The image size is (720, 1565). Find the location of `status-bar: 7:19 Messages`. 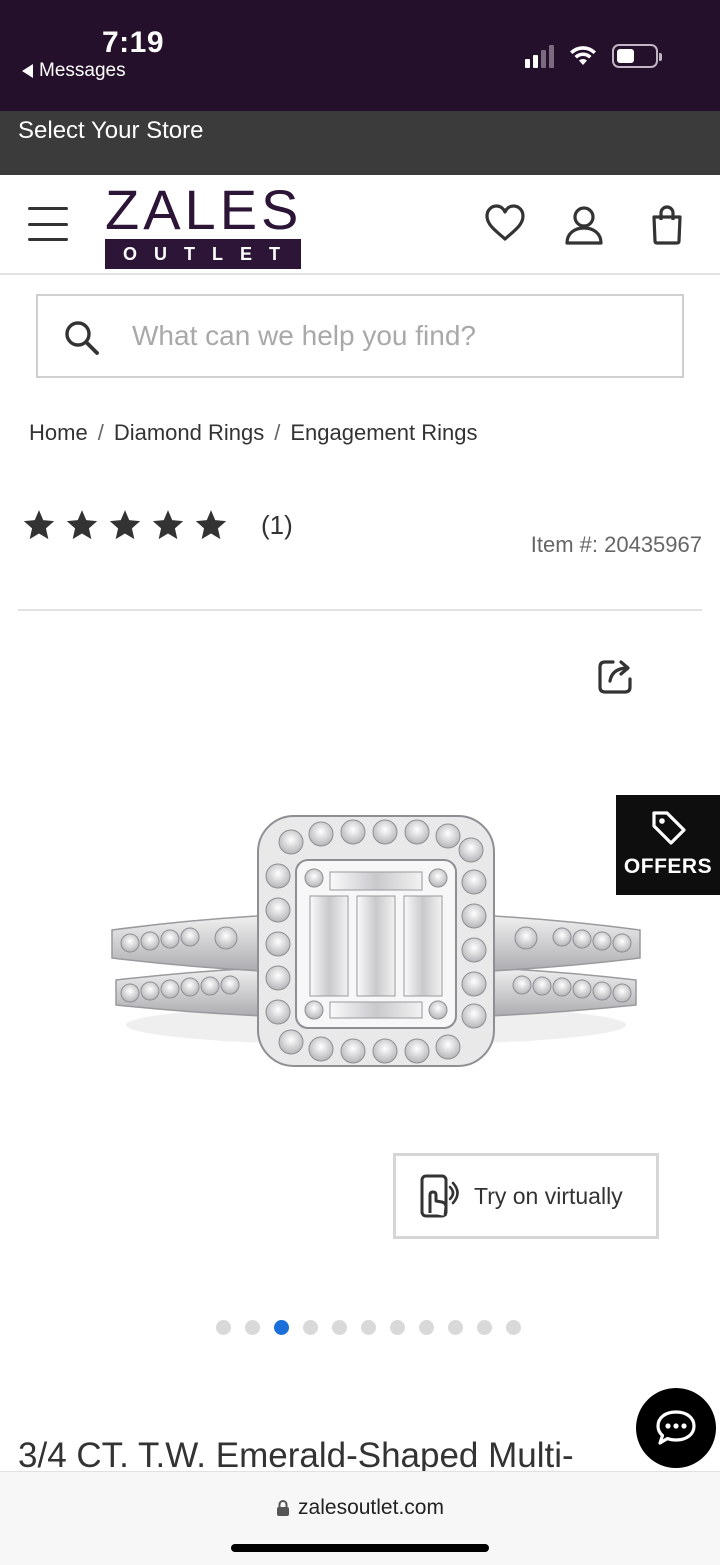

status-bar: 7:19 Messages is located at coordinates (360, 55).